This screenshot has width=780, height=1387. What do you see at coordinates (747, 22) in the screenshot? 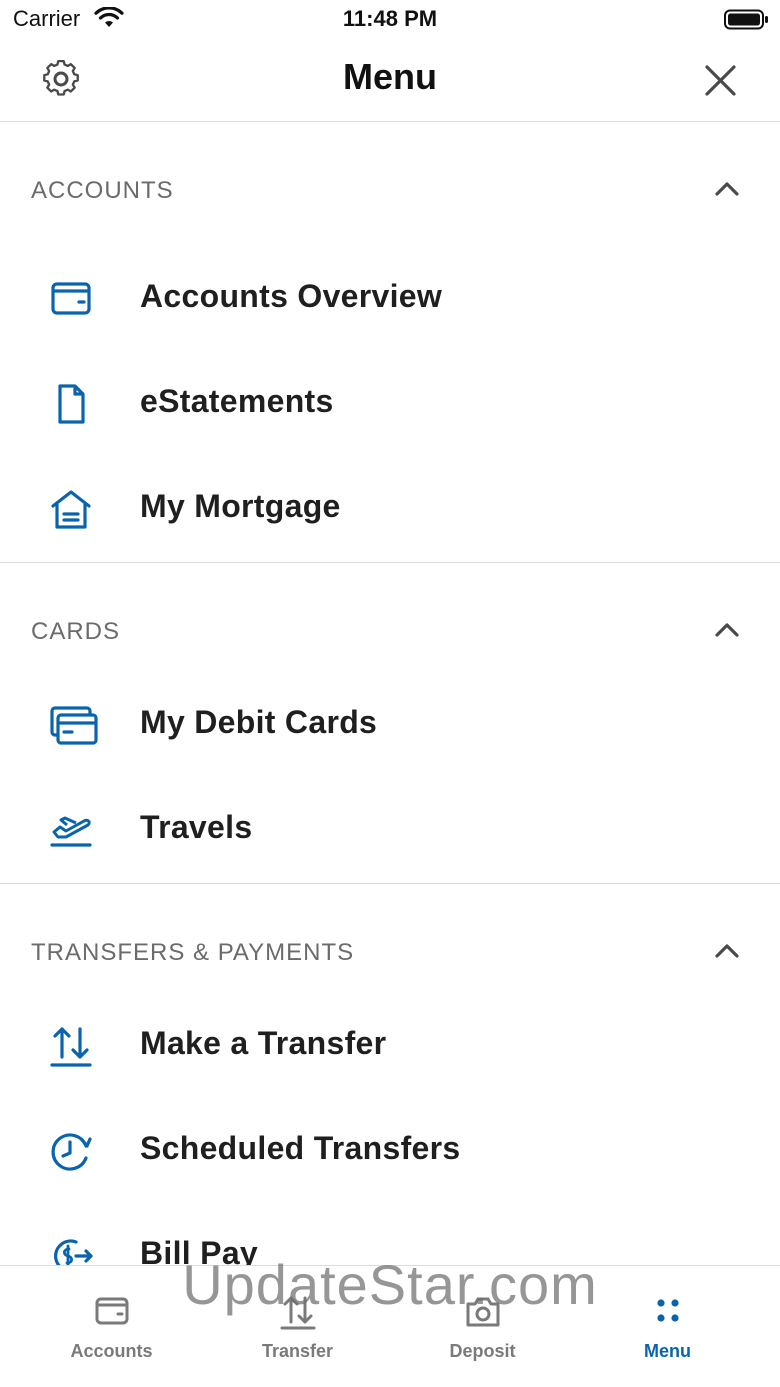
I see `battery-icon` at bounding box center [747, 22].